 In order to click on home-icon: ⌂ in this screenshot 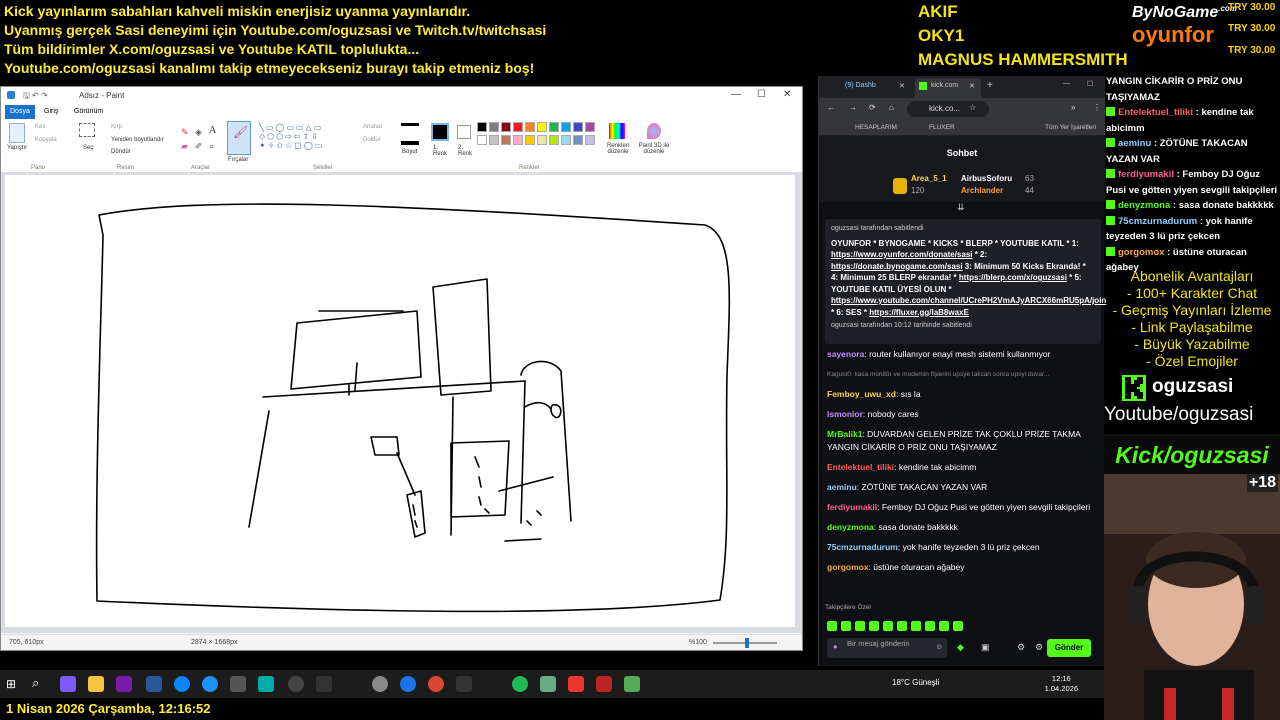, I will do `click(891, 107)`.